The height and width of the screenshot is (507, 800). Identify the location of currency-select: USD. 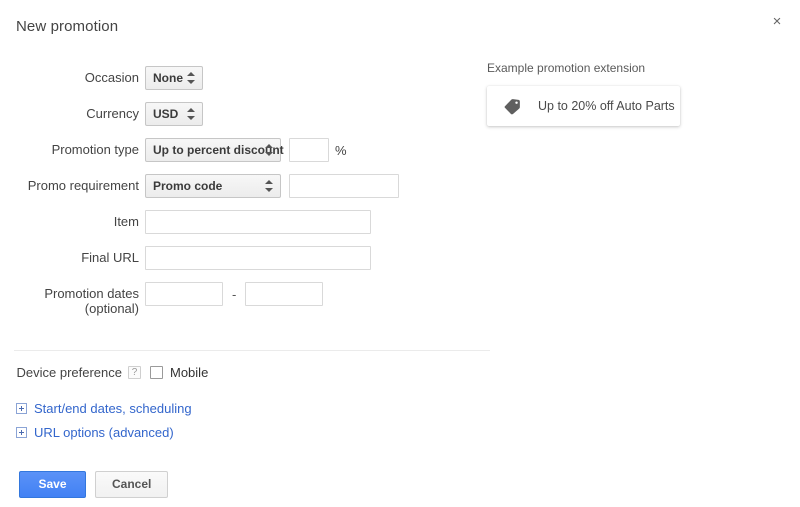
(174, 114).